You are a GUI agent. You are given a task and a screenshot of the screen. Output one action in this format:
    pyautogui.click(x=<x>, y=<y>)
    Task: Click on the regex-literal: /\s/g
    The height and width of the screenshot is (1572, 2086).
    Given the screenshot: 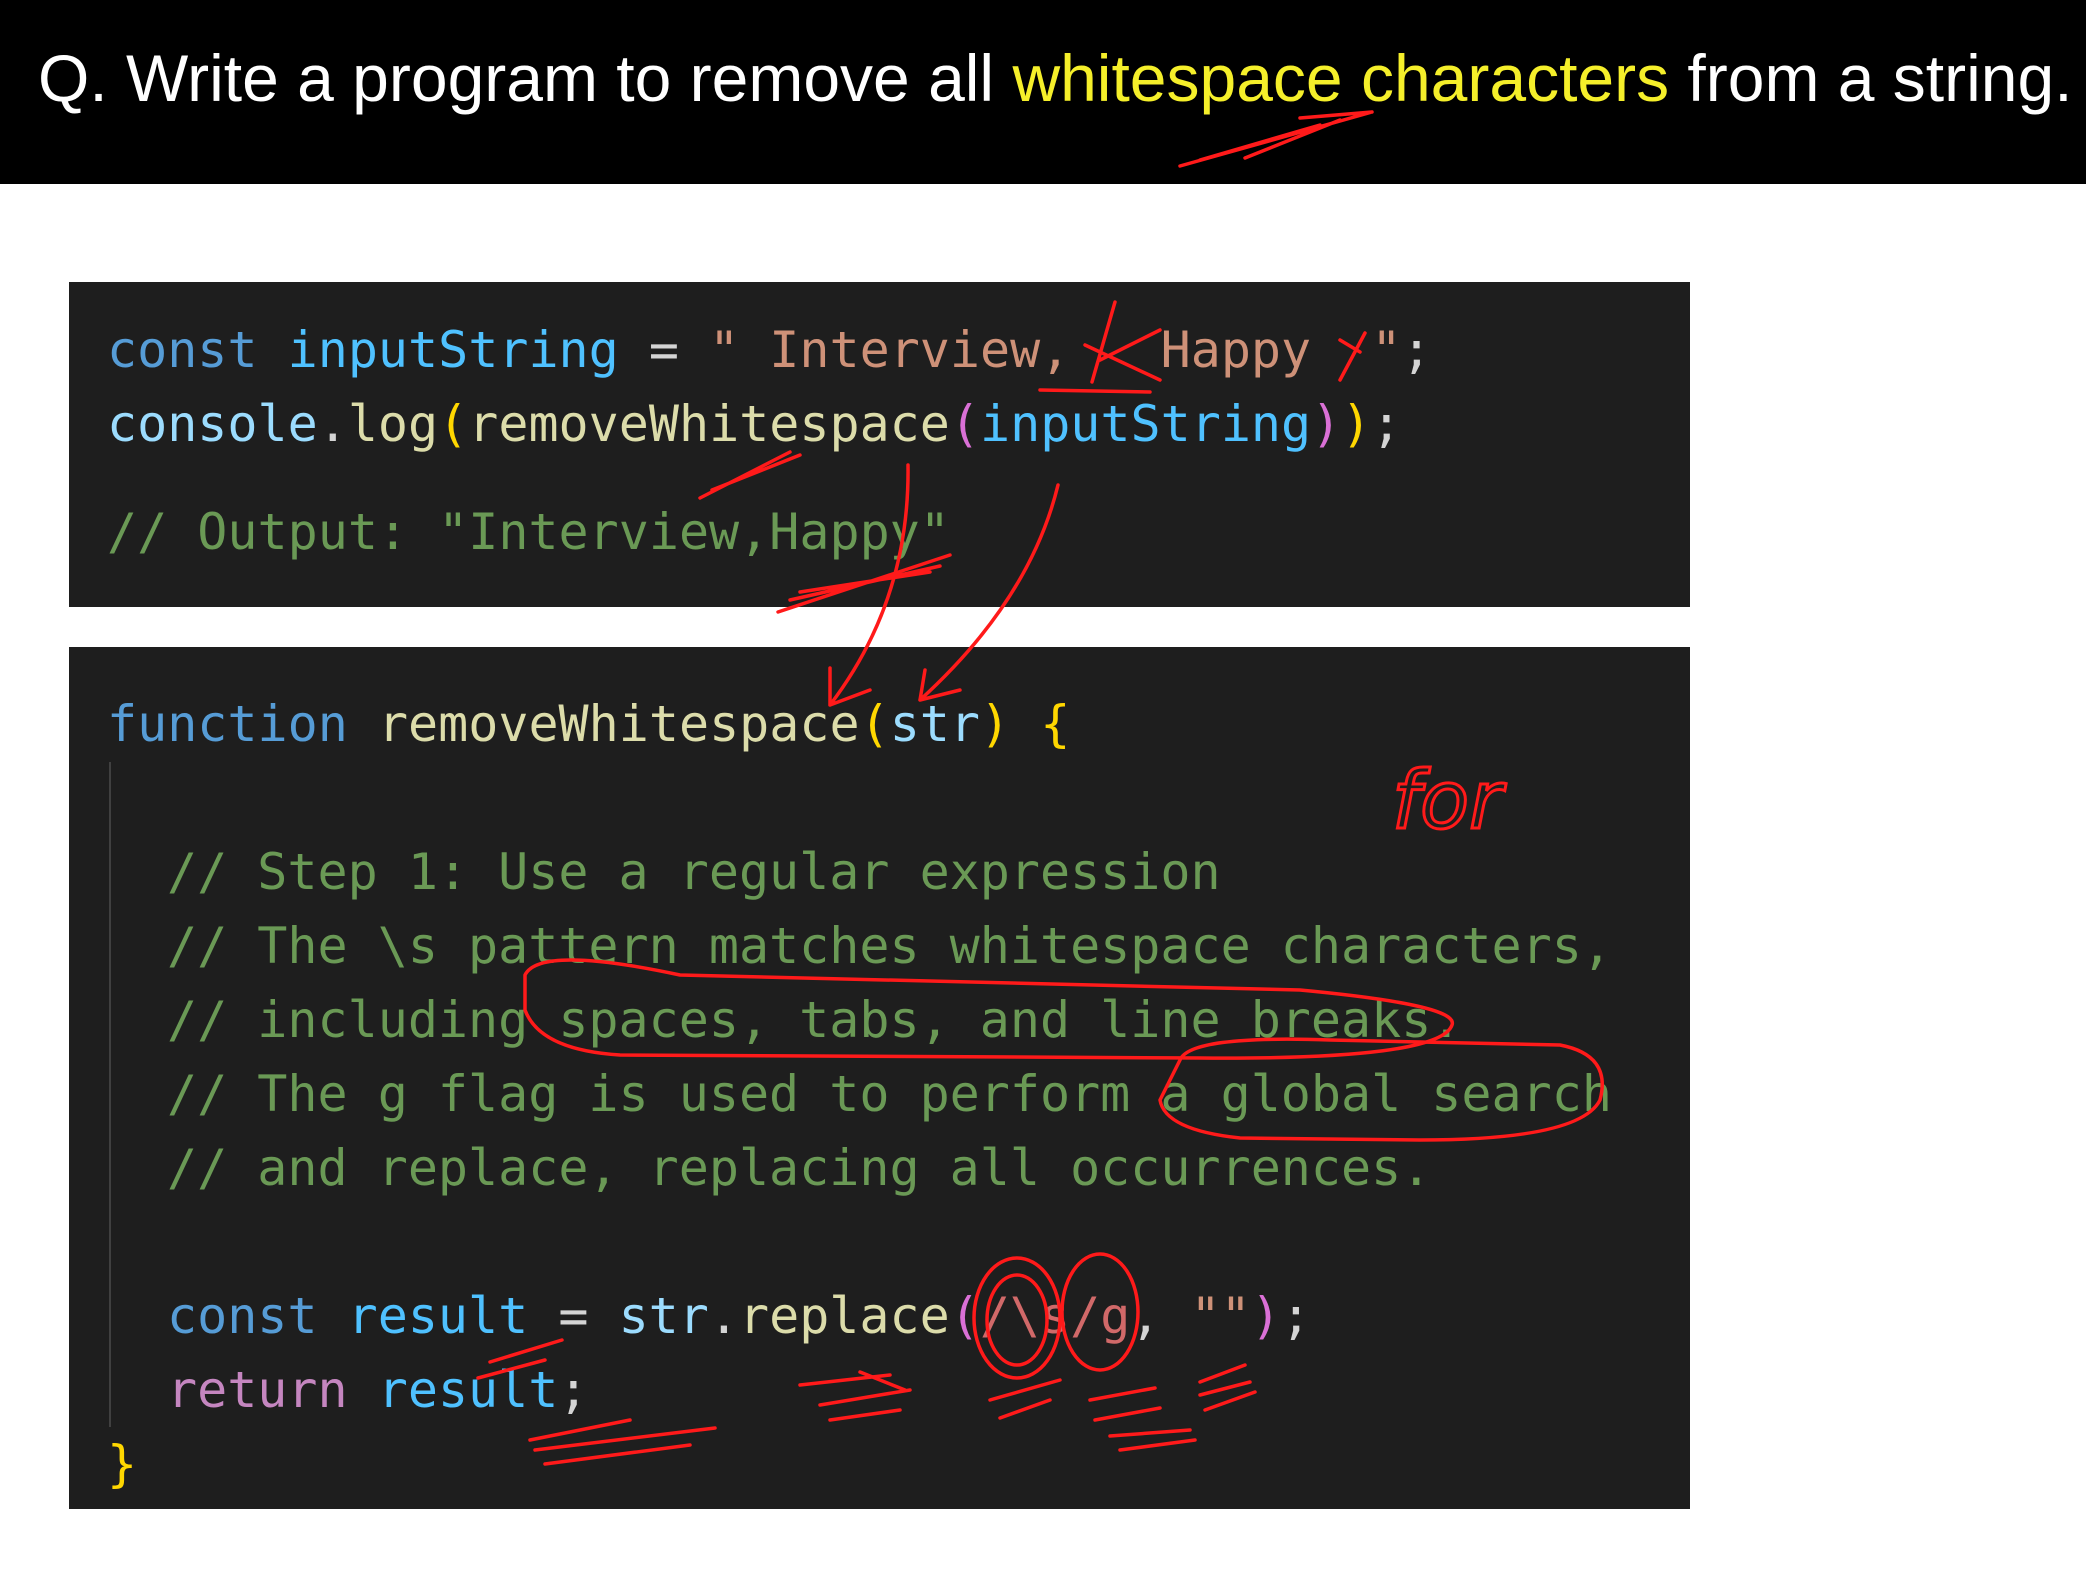 What is the action you would take?
    pyautogui.click(x=1055, y=1316)
    